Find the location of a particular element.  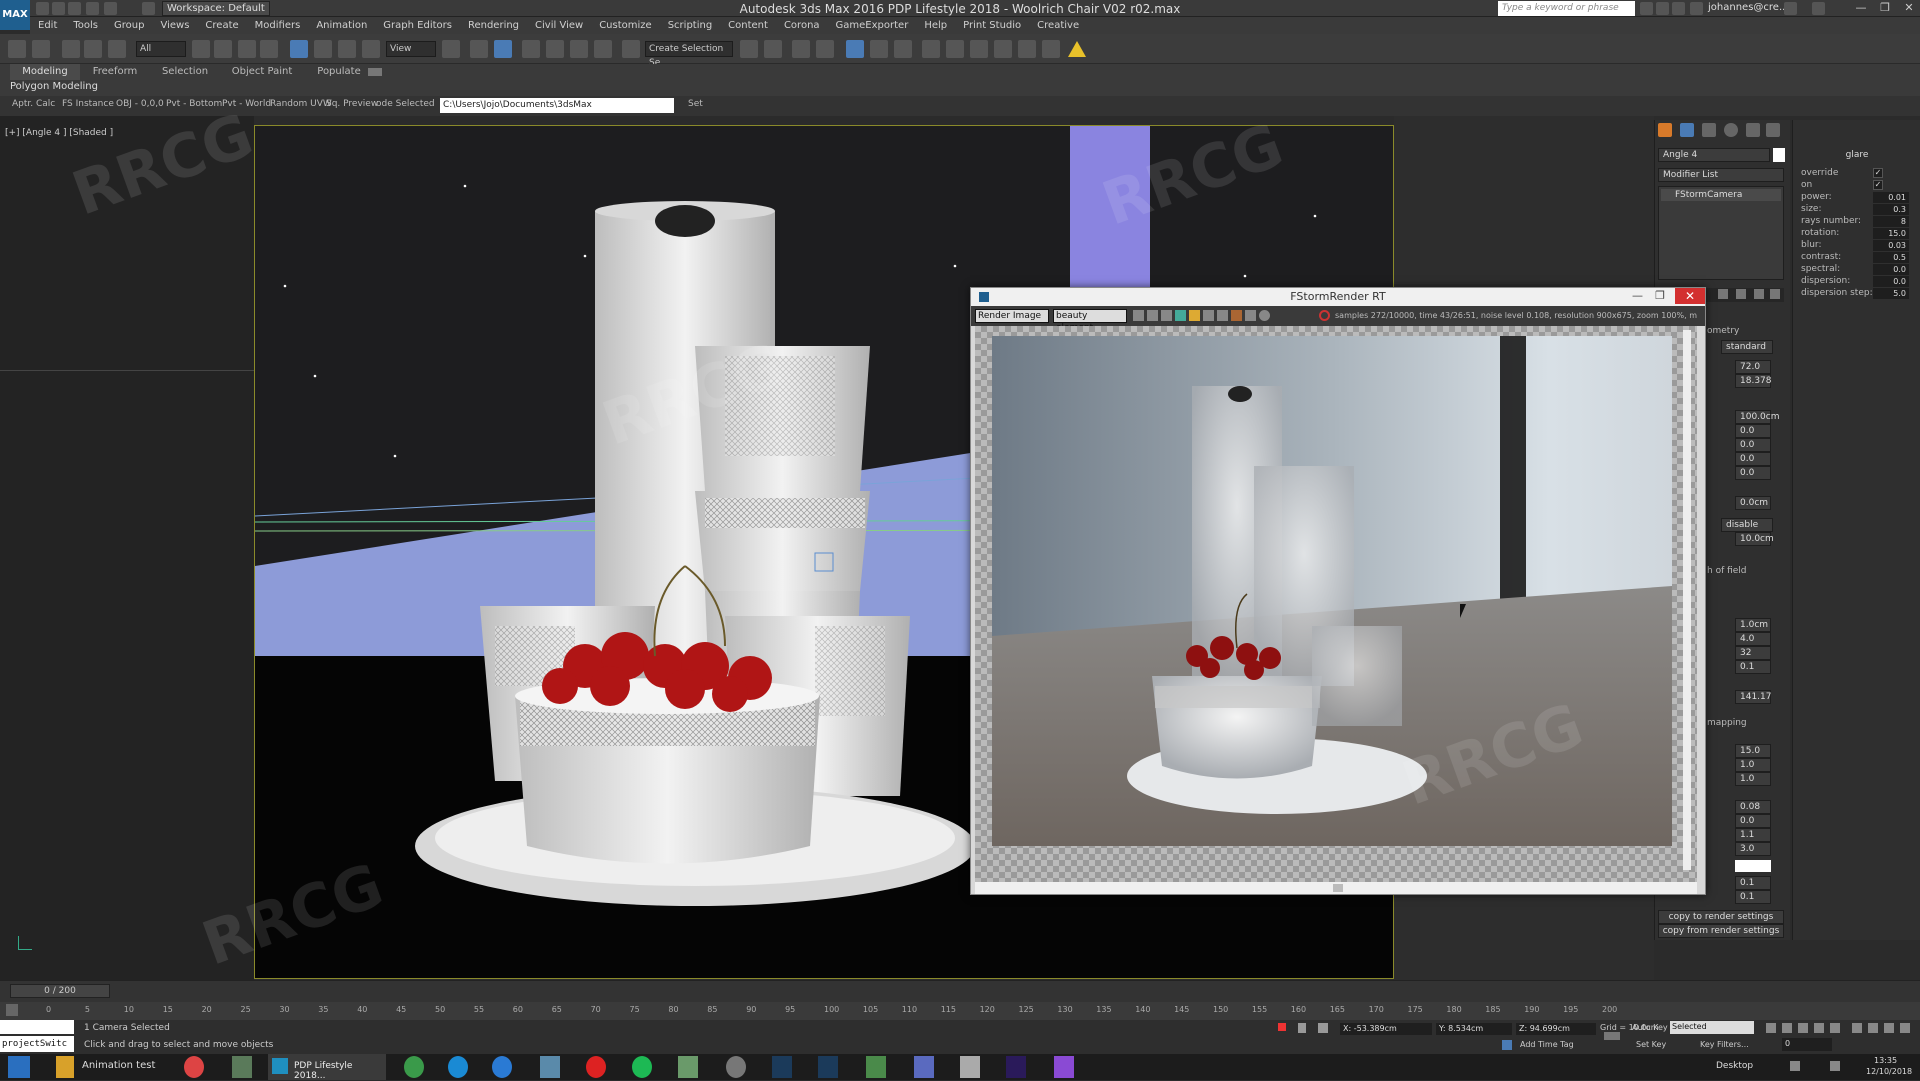

dof-rollout-header: h of field is located at coordinates (1727, 571).